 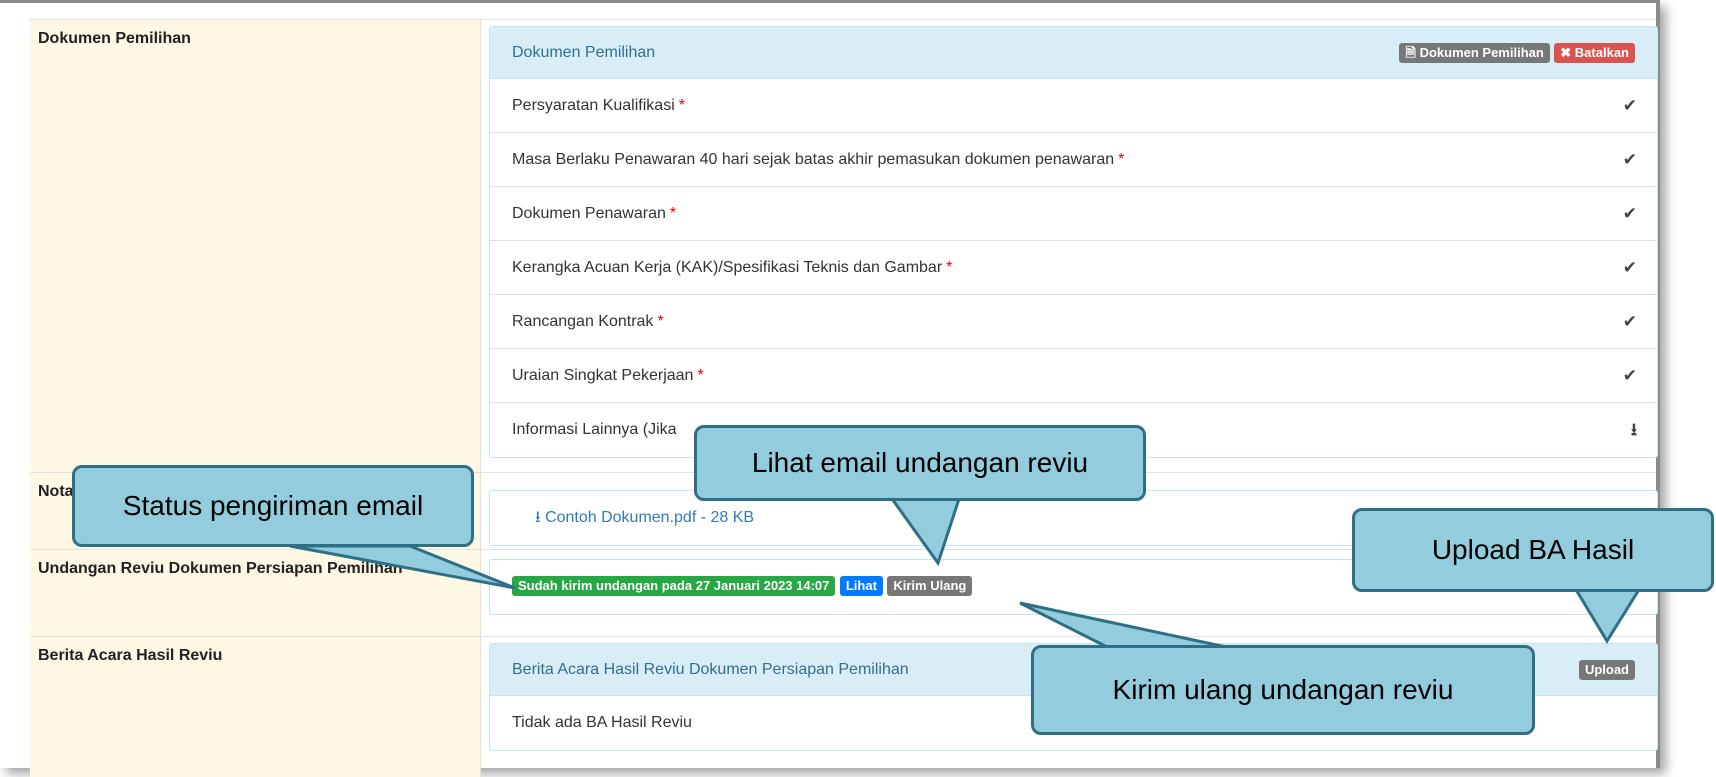 I want to click on lihat-callout-tail, so click(x=925, y=530).